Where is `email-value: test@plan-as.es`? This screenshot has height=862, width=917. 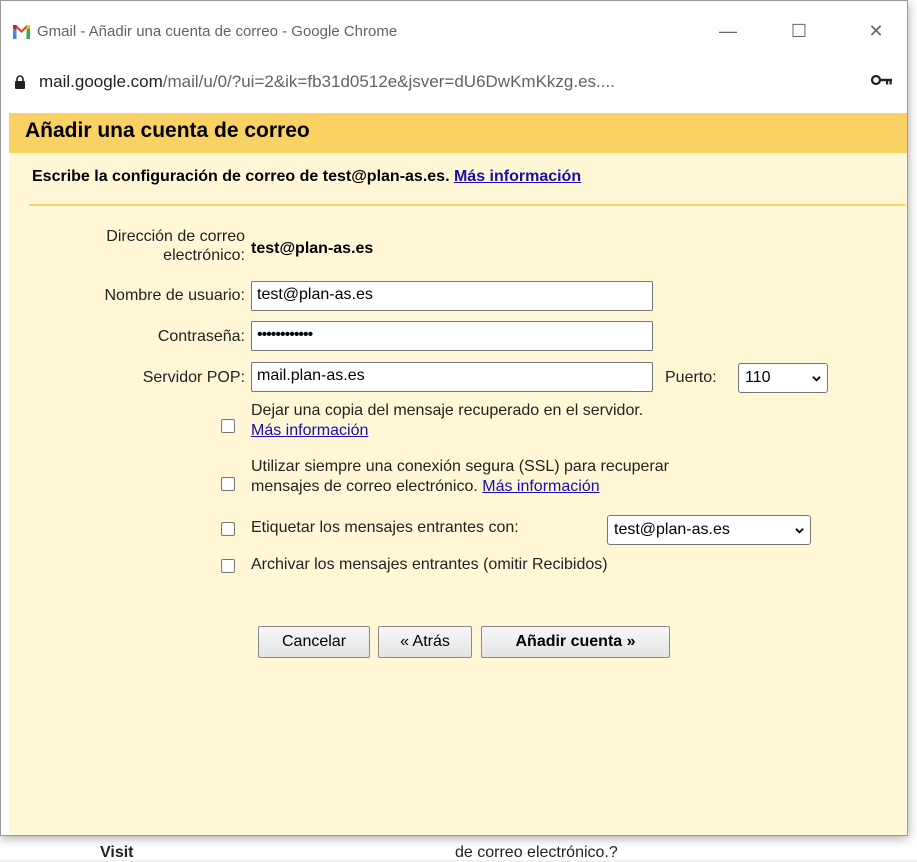
email-value: test@plan-as.es is located at coordinates (312, 248).